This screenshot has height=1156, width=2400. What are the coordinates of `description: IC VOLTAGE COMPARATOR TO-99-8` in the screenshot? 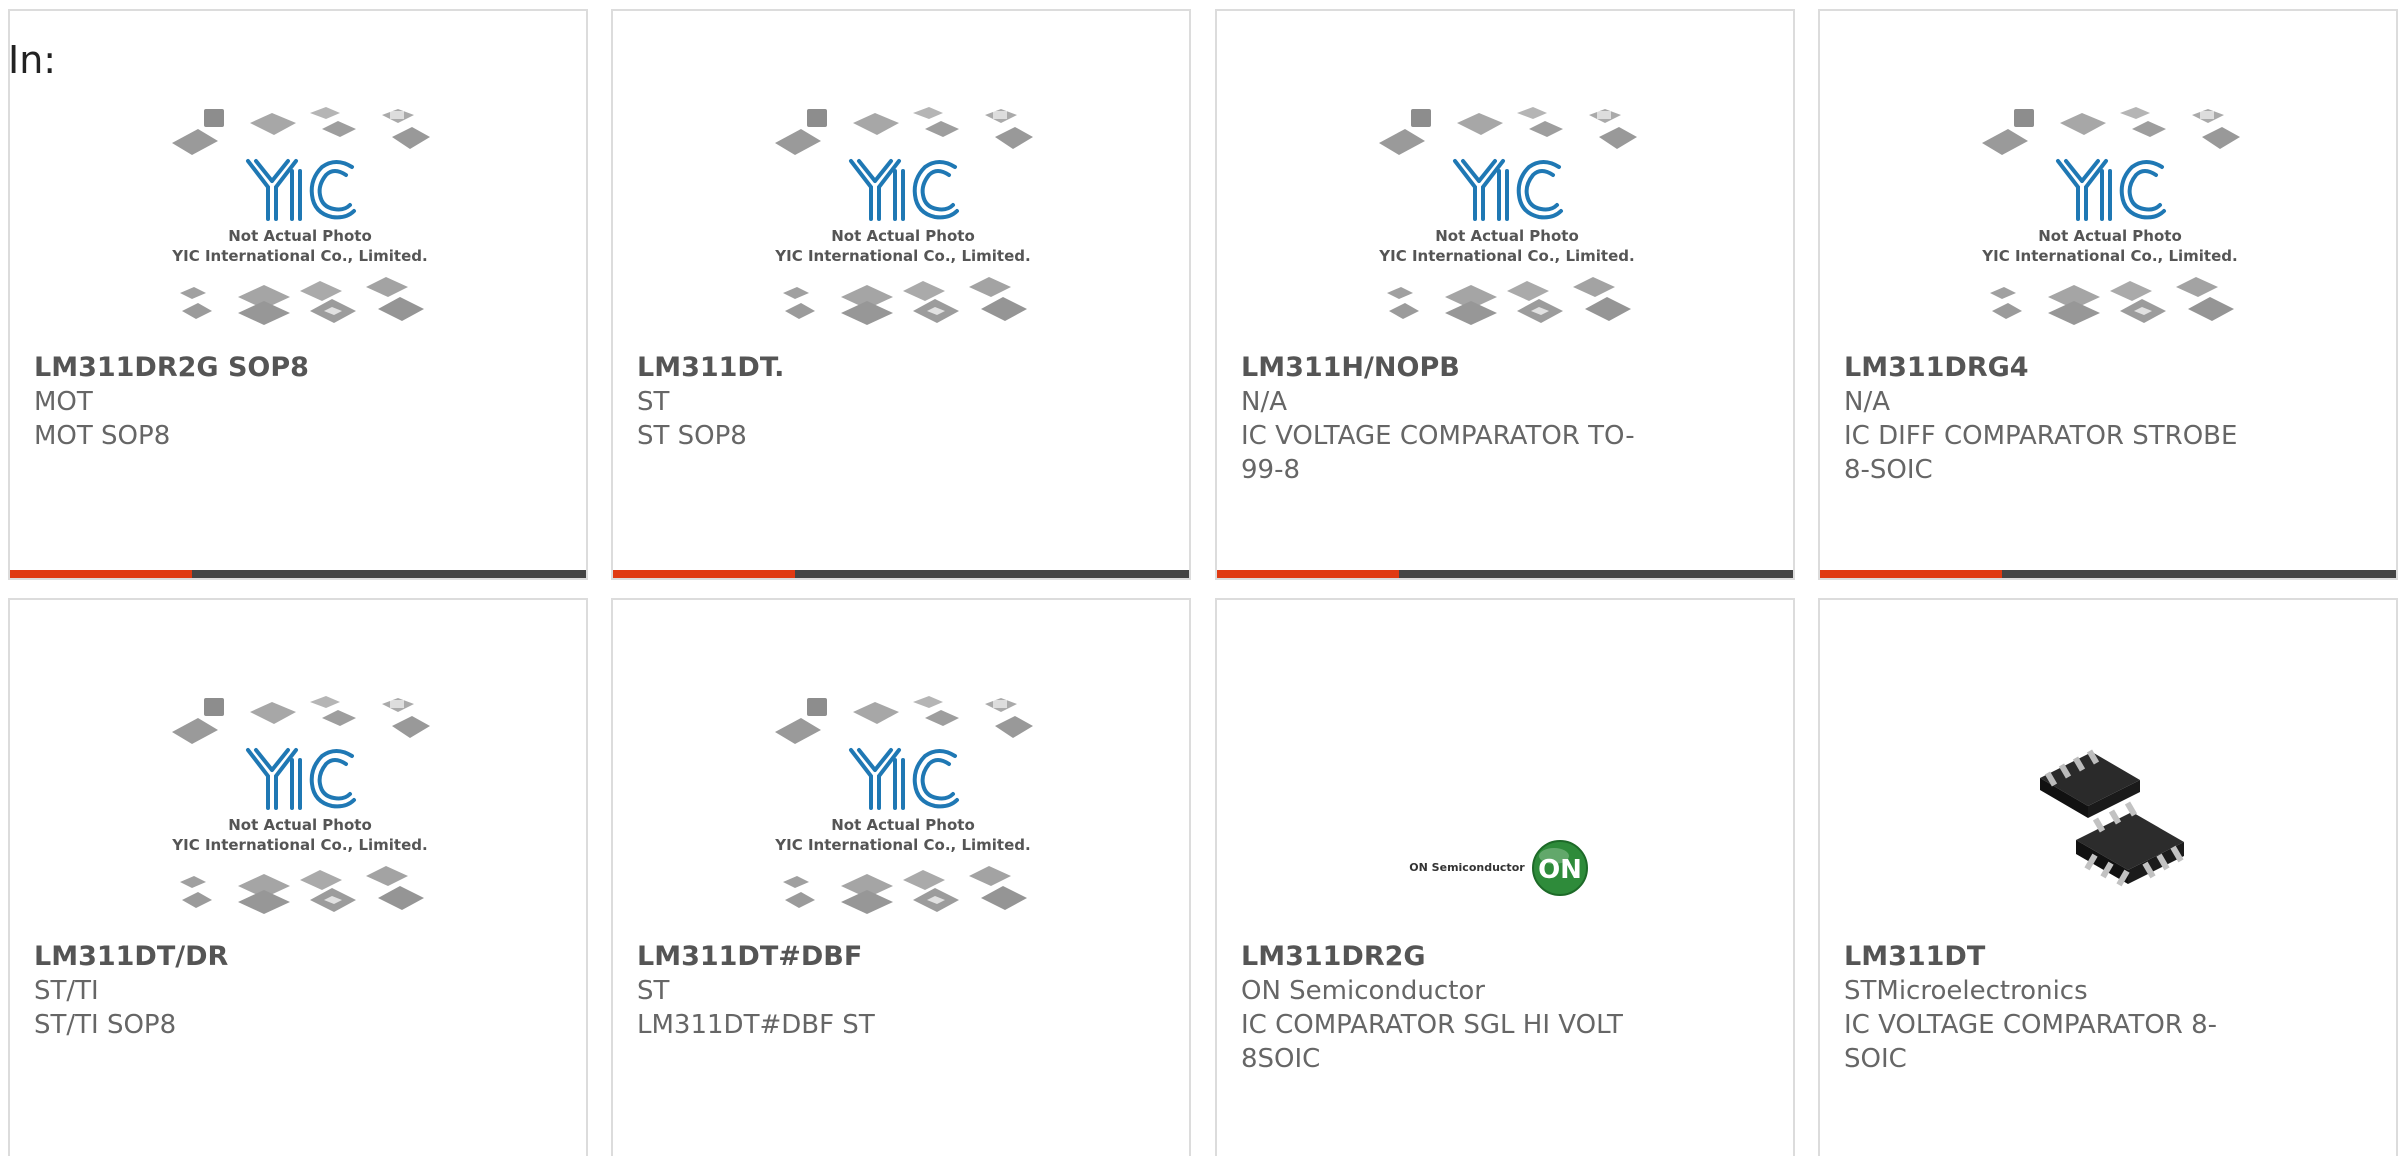 It's located at (1438, 453).